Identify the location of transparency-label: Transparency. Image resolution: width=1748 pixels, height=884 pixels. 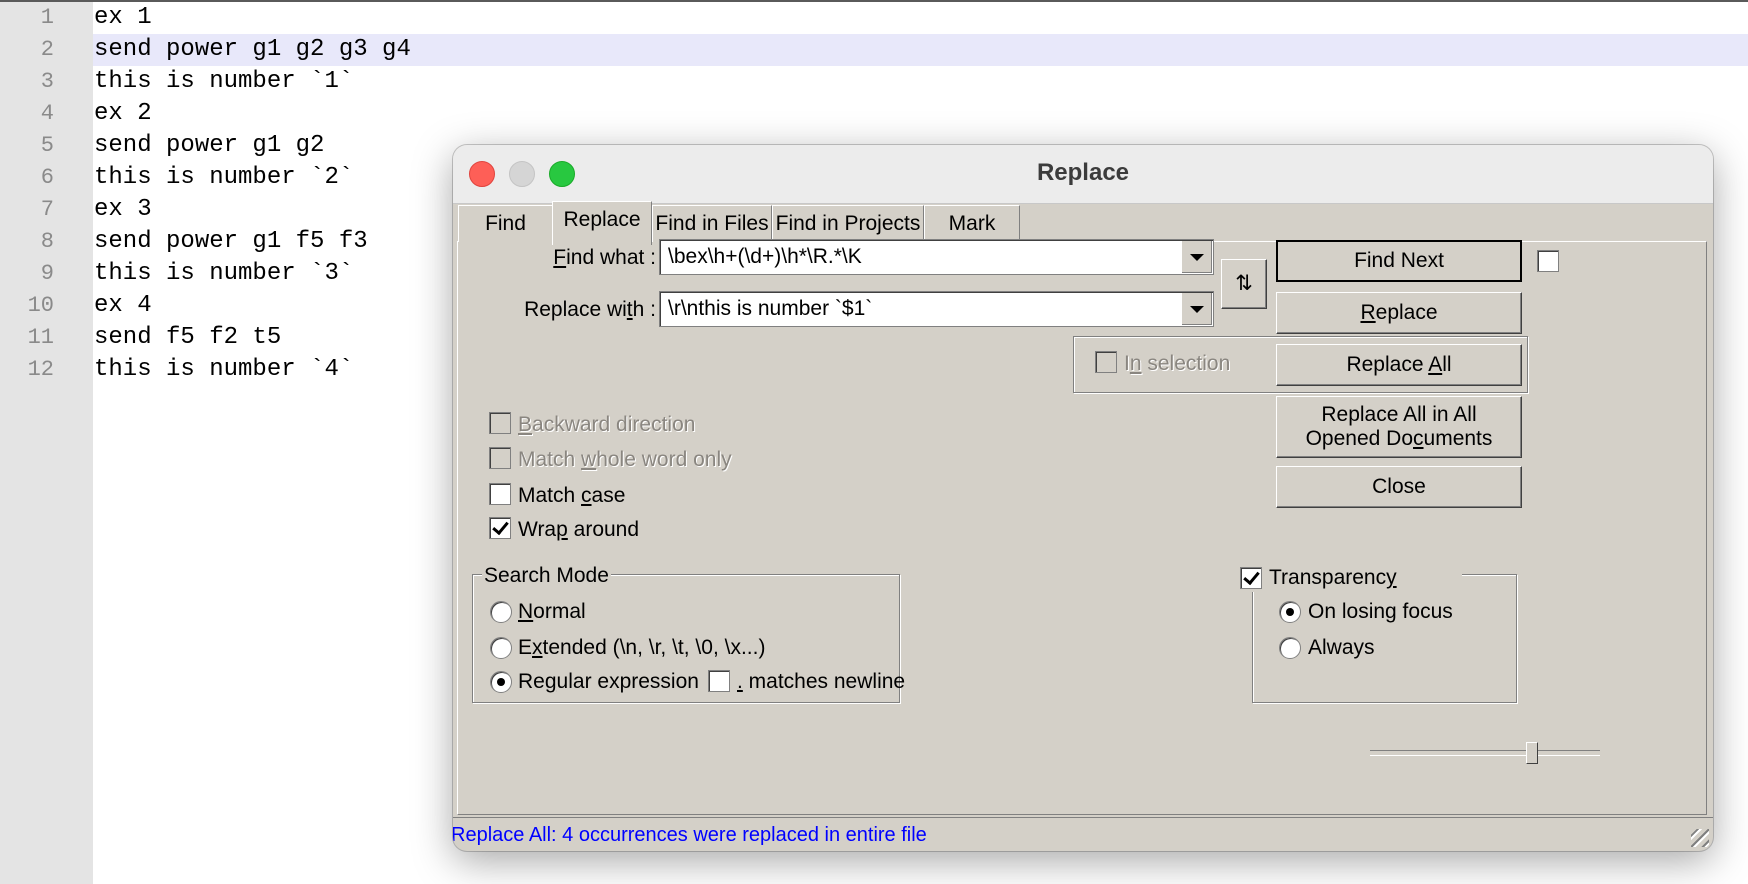
(1333, 577).